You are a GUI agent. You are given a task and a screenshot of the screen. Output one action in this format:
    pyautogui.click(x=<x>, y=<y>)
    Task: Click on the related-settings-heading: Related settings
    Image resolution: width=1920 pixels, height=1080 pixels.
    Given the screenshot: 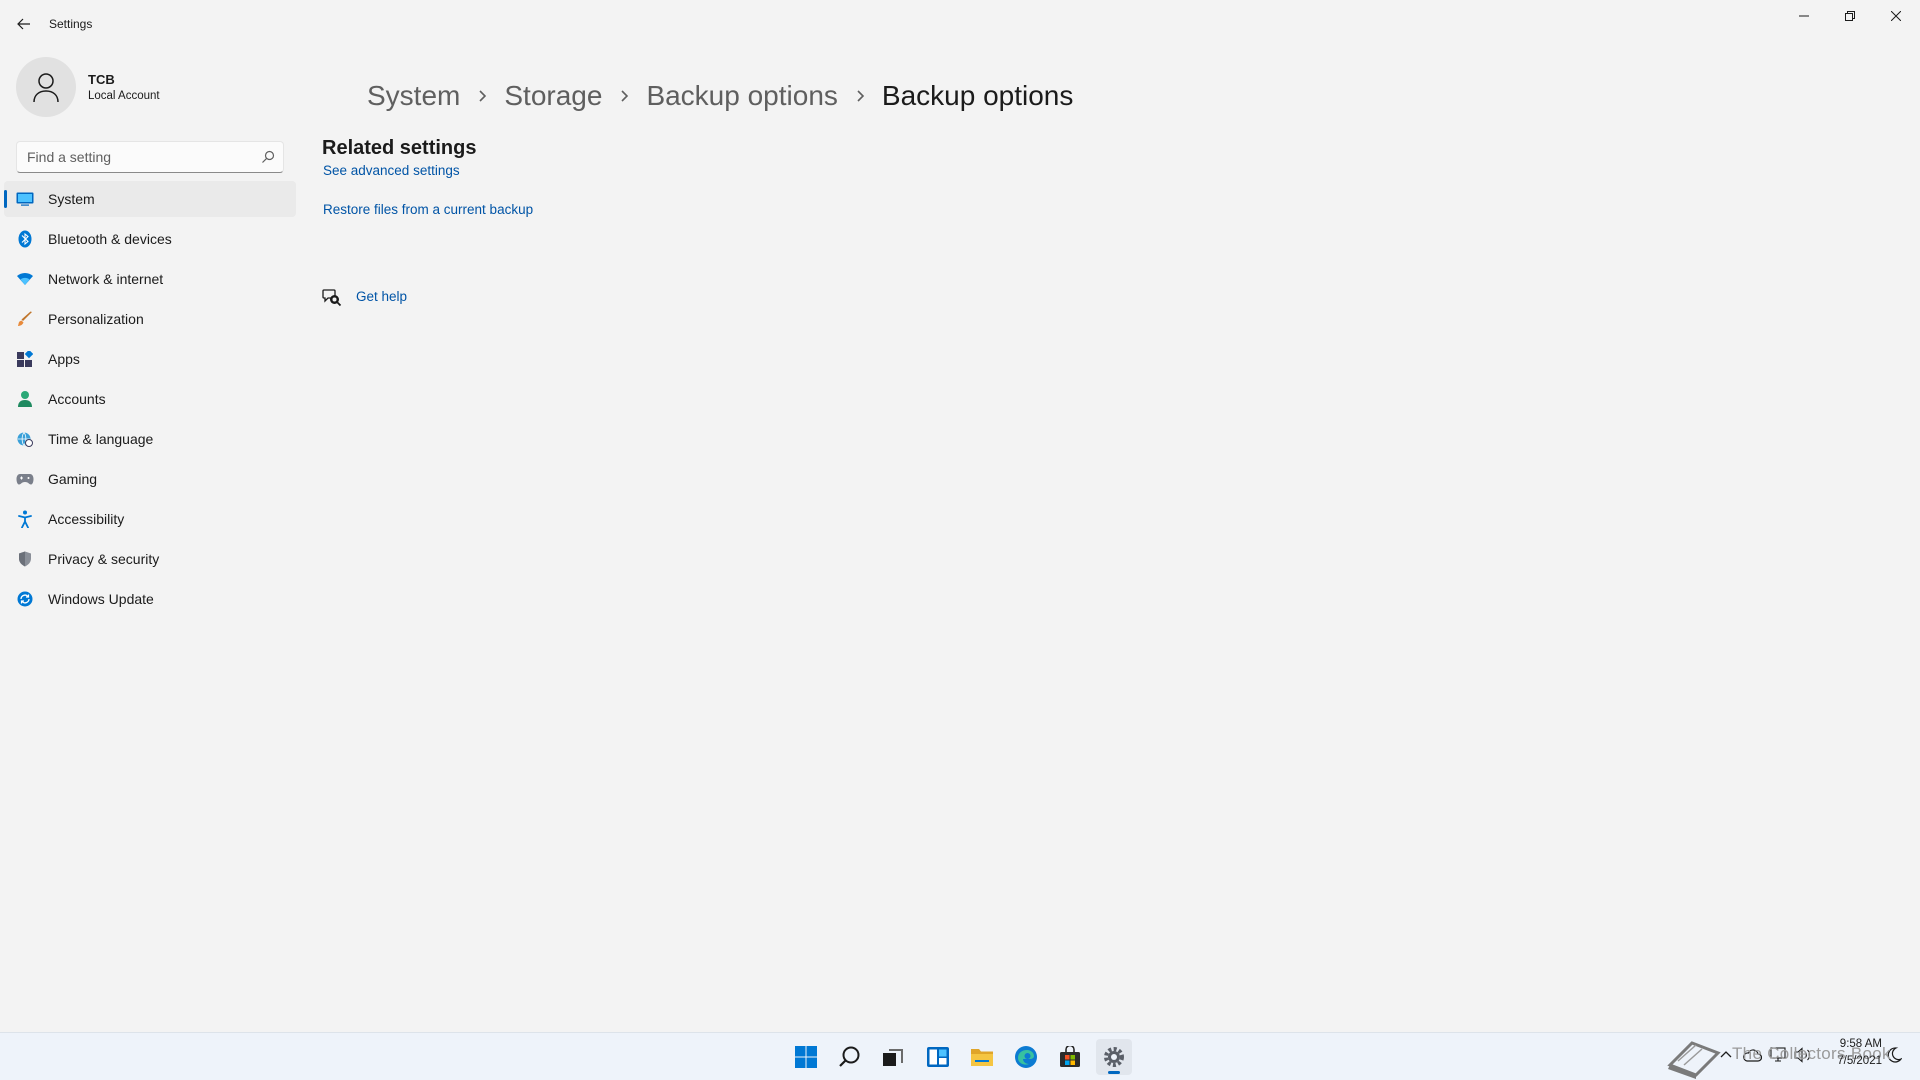 What is the action you would take?
    pyautogui.click(x=399, y=148)
    